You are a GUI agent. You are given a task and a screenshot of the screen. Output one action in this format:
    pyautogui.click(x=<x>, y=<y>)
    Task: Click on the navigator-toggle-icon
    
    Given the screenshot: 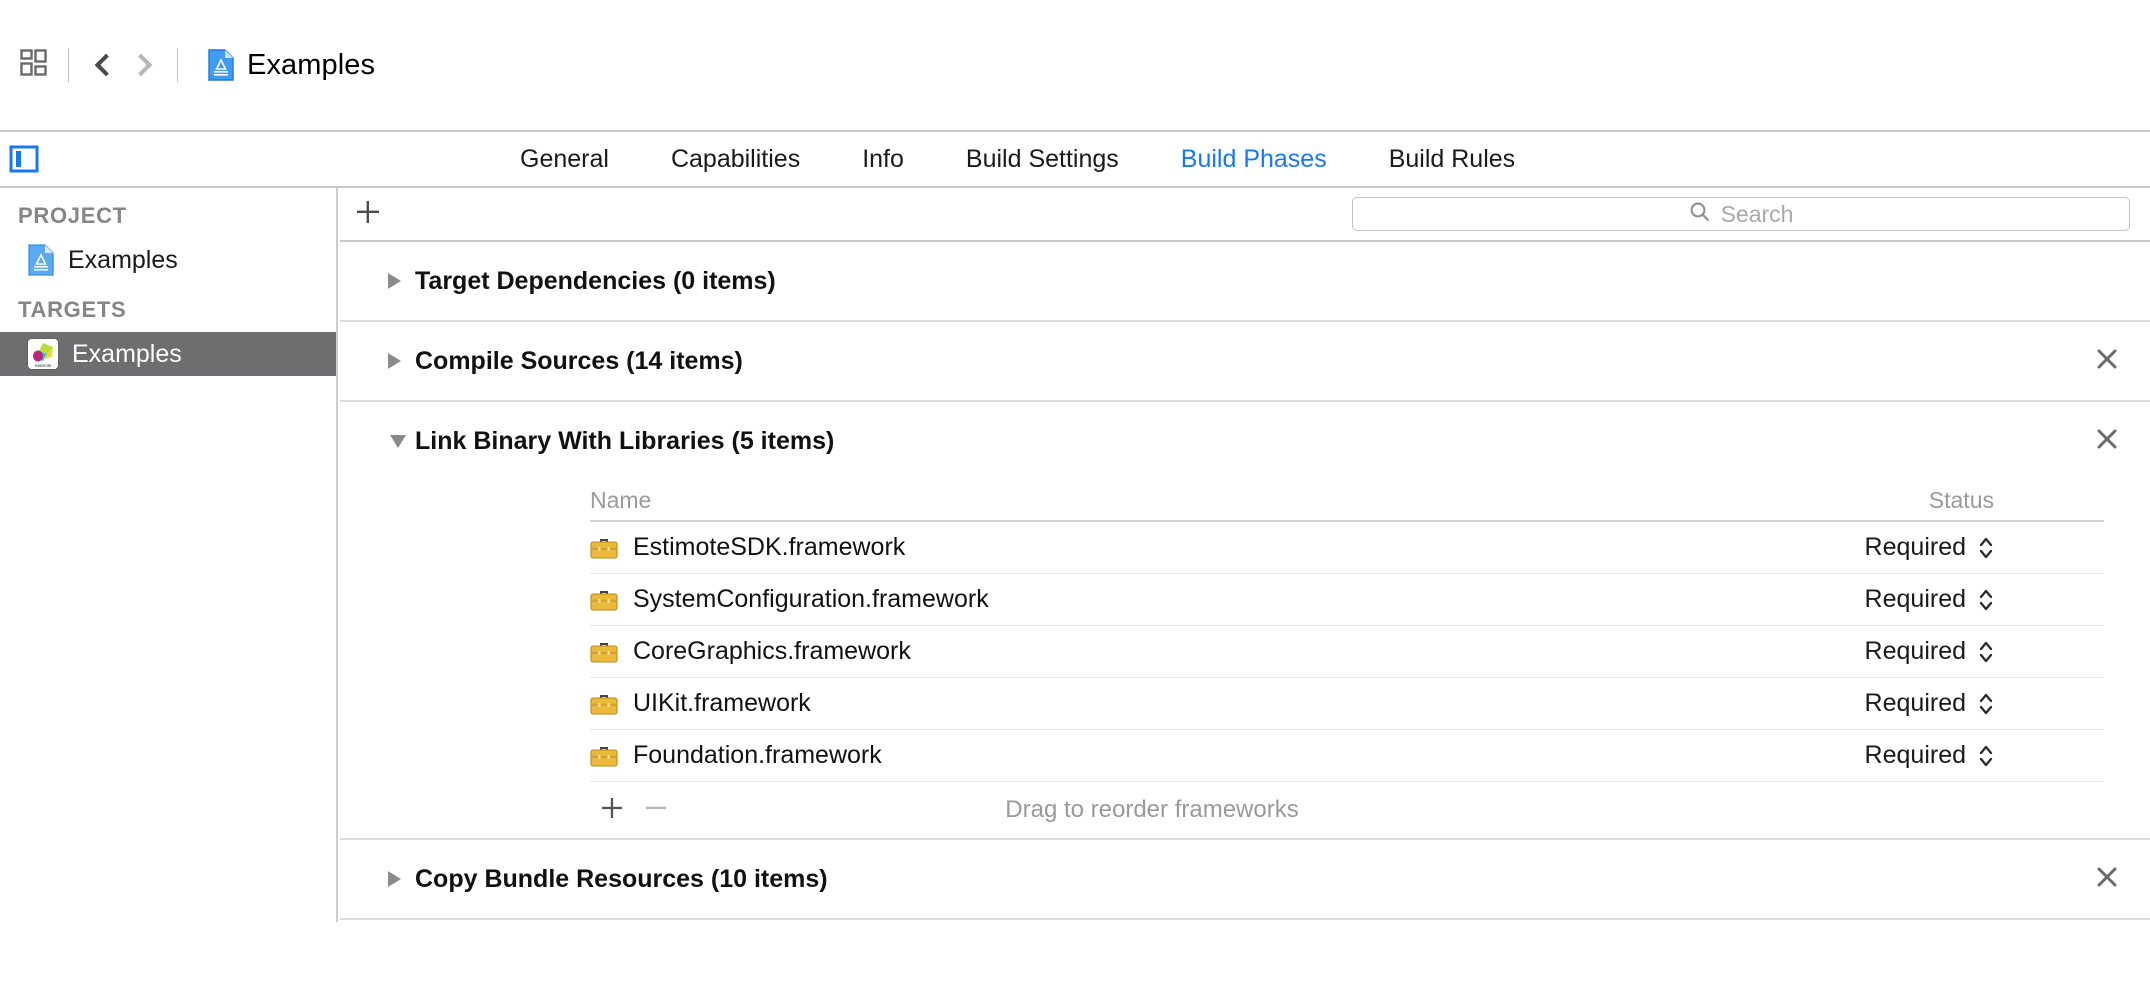 What is the action you would take?
    pyautogui.click(x=24, y=159)
    